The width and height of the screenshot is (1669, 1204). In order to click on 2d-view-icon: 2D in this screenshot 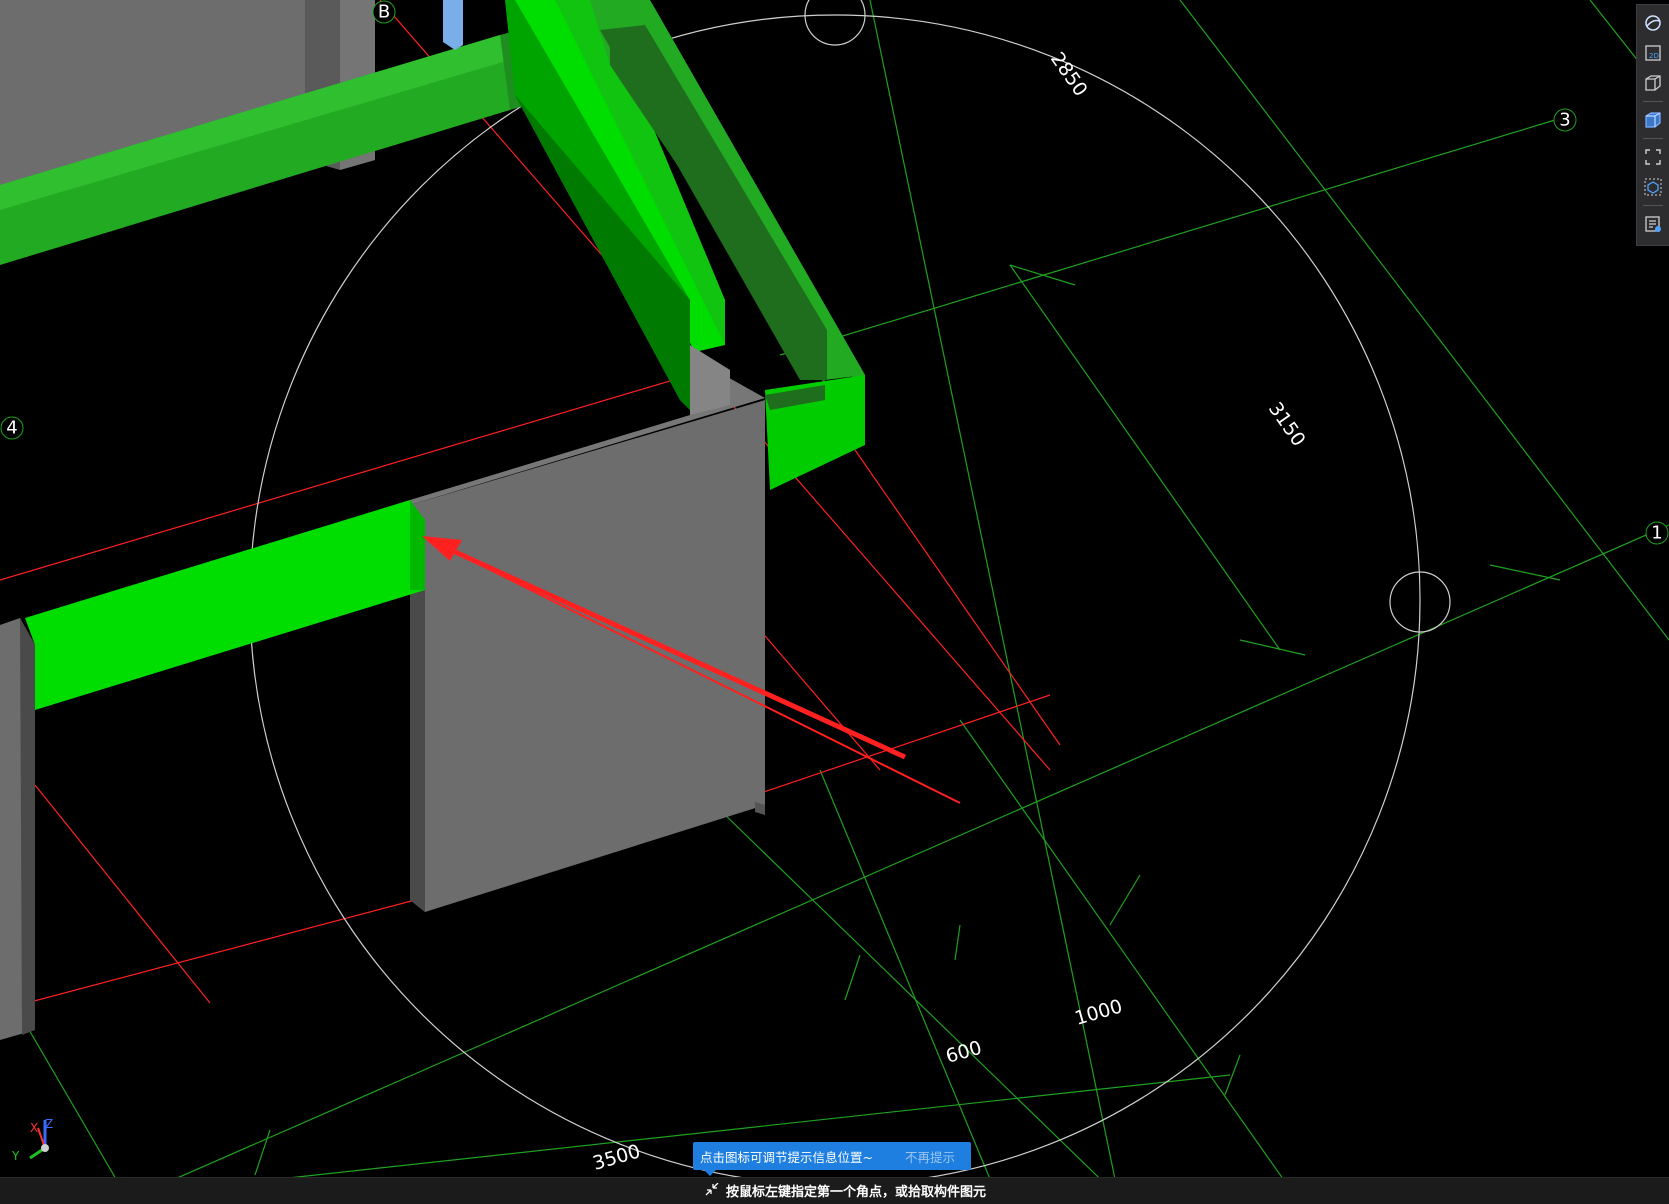, I will do `click(1653, 53)`.